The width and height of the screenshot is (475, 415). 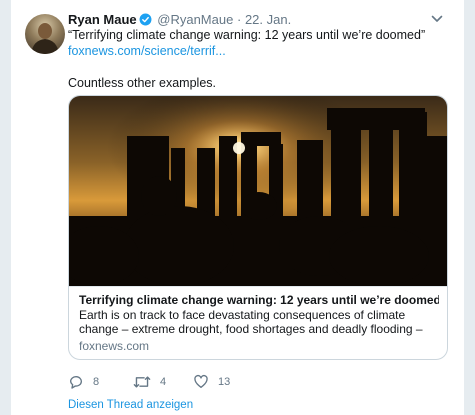 I want to click on link-card-domain: foxnews.com, so click(x=114, y=346).